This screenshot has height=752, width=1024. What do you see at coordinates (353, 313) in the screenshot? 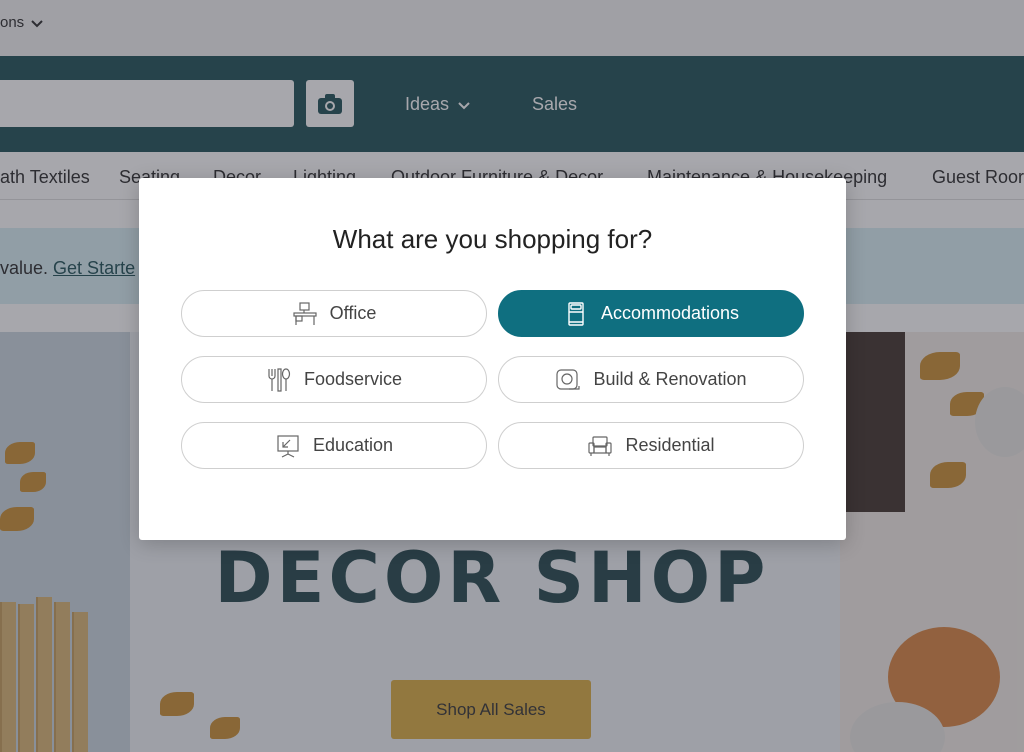
I see `option-label: Office` at bounding box center [353, 313].